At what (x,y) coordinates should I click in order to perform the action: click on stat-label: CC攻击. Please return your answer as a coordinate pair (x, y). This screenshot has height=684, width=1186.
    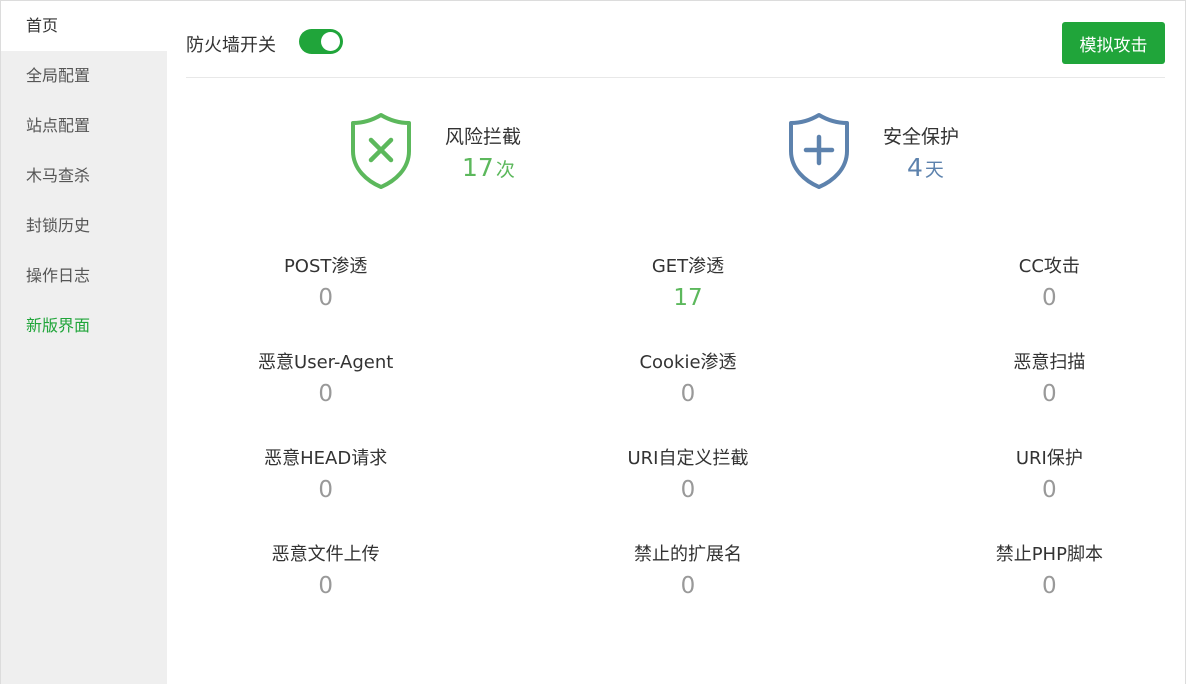
    Looking at the image, I should click on (1049, 266).